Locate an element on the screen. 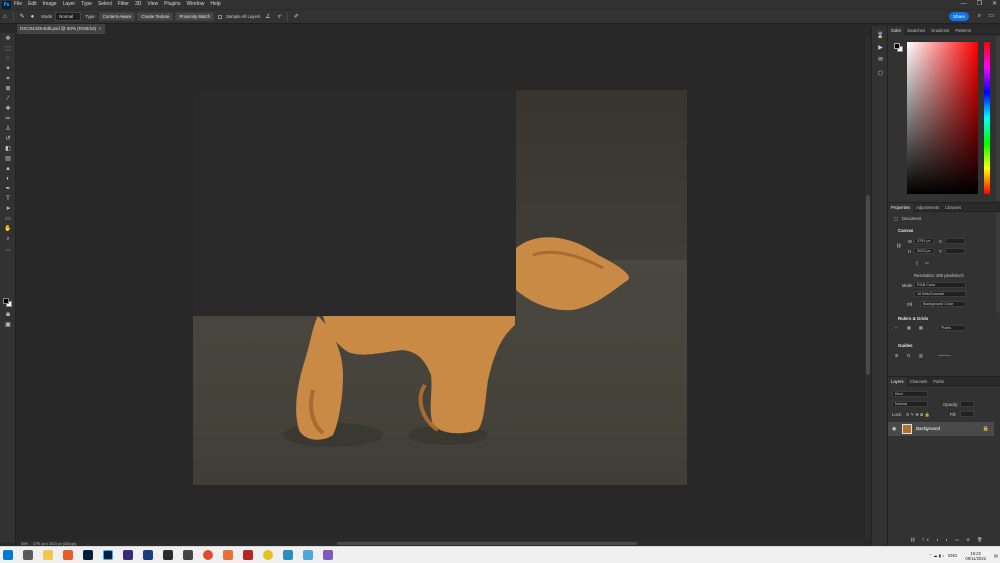 The height and width of the screenshot is (563, 1000). ruler-units-select: Pixels is located at coordinates (952, 328).